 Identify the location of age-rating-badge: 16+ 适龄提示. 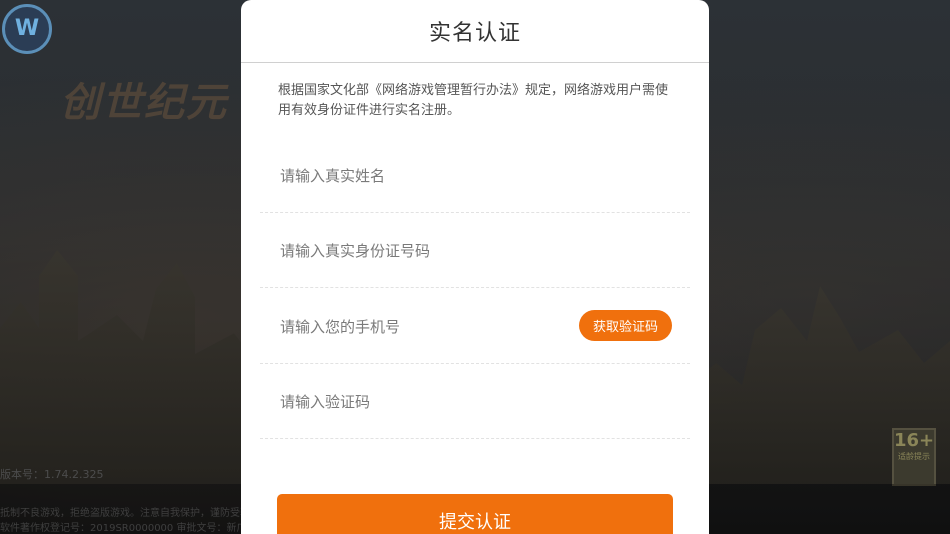
(914, 457).